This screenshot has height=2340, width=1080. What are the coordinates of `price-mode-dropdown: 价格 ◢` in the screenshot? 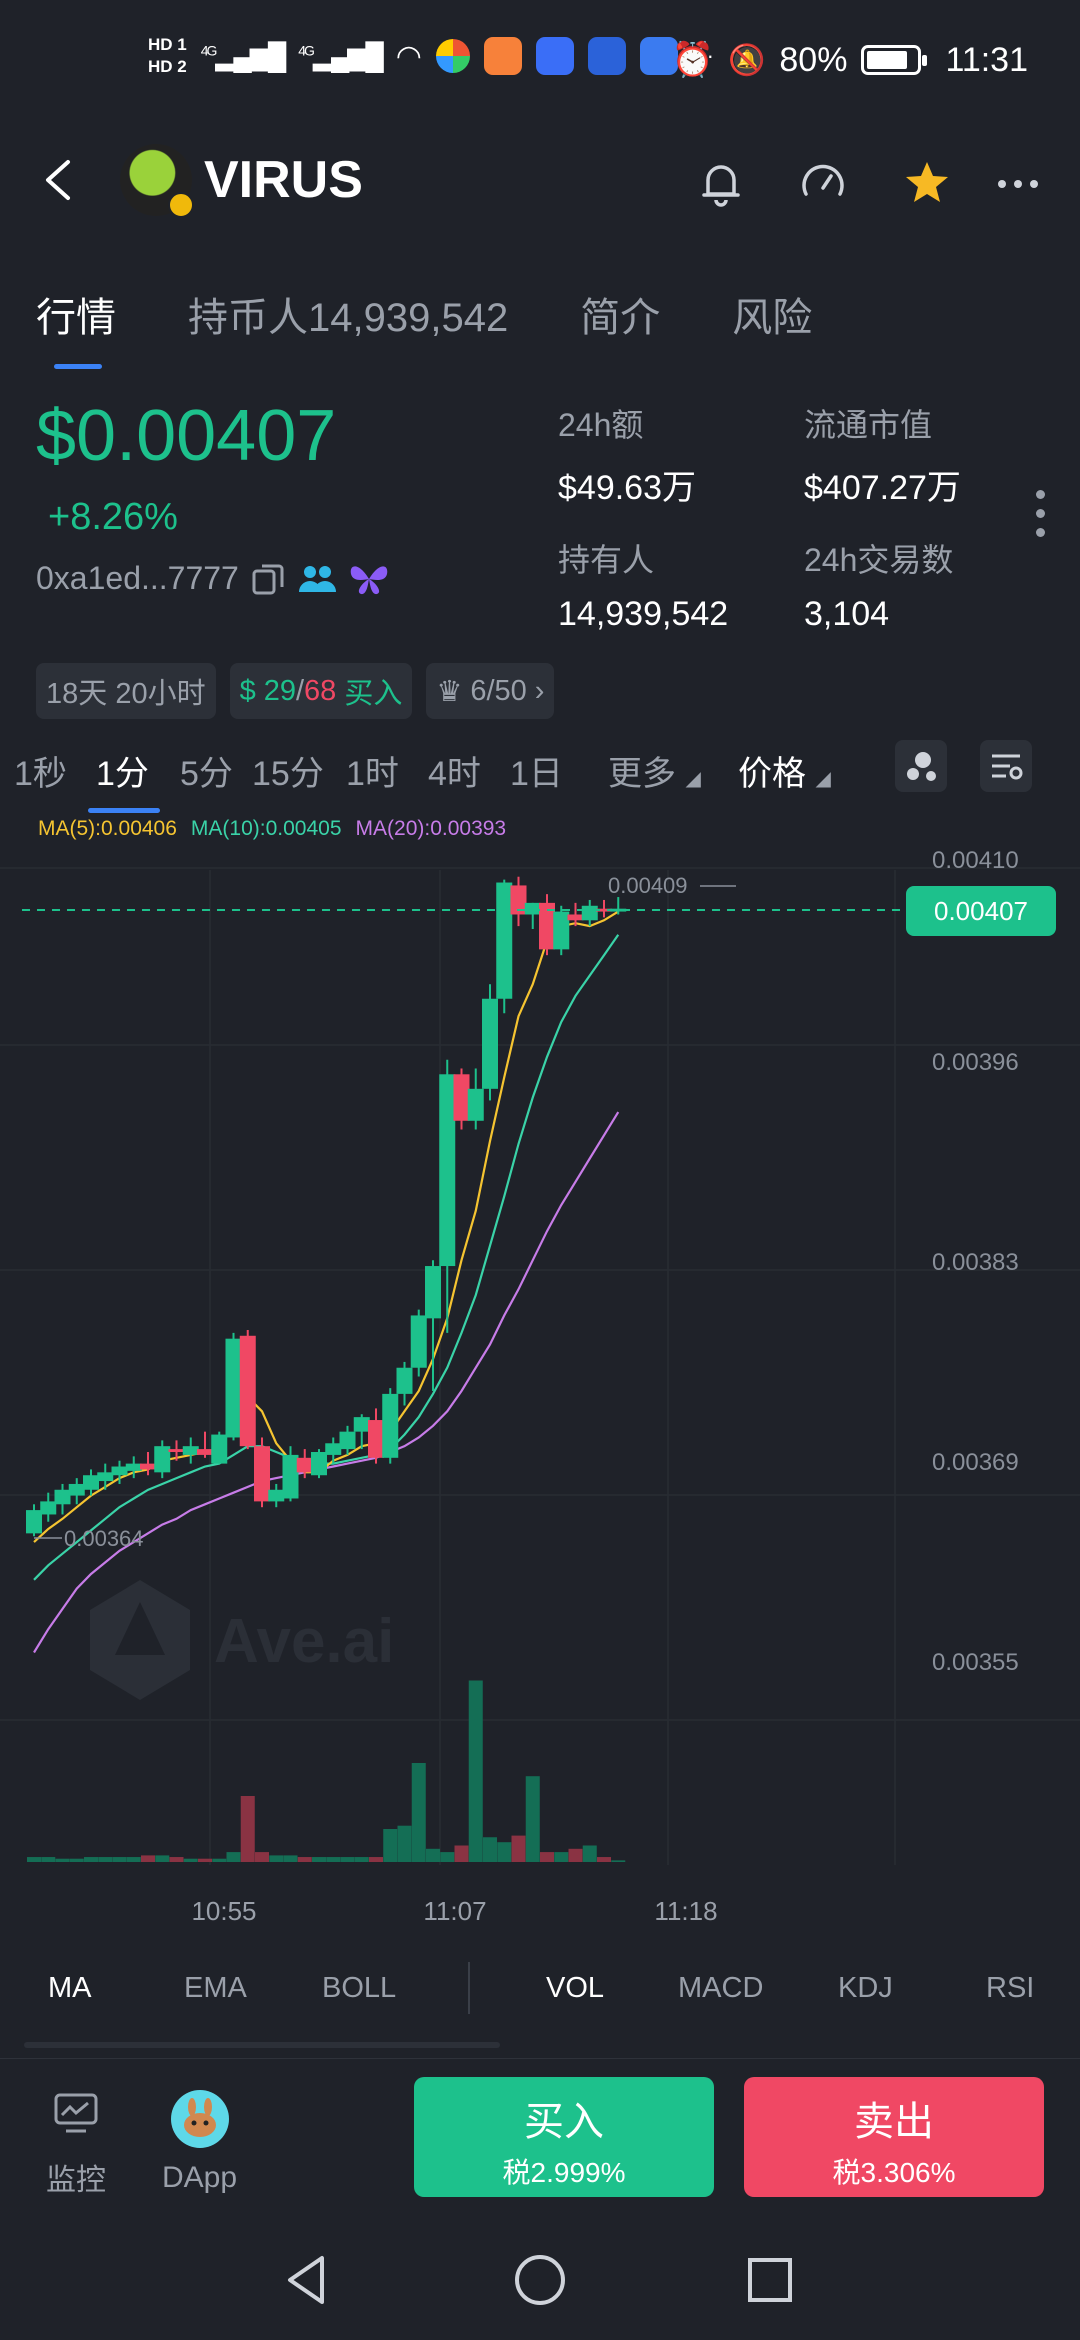 It's located at (784, 770).